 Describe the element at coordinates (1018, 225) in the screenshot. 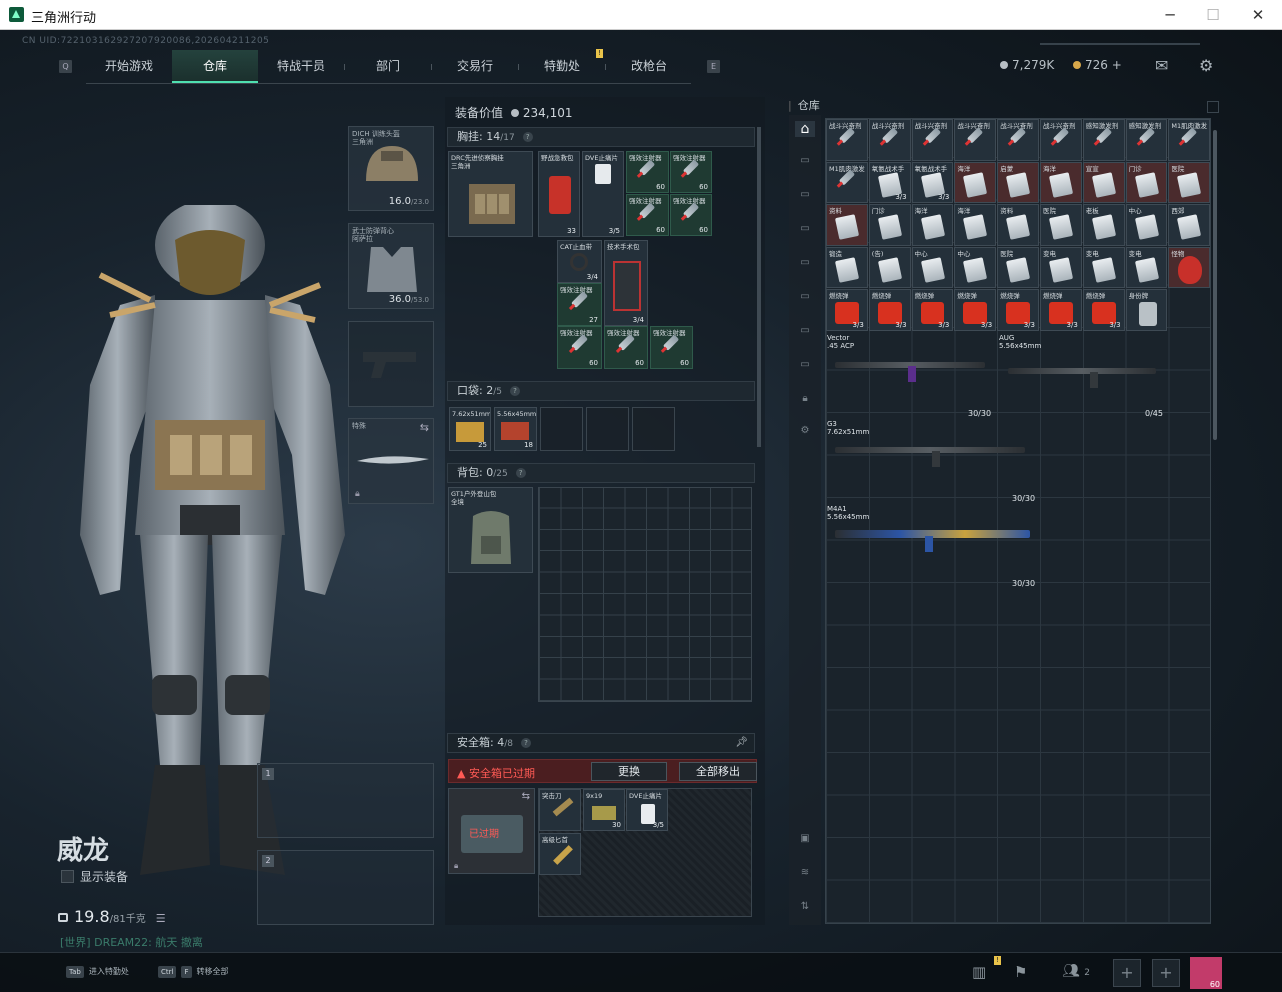

I see `warehouse-item: 资料` at that location.